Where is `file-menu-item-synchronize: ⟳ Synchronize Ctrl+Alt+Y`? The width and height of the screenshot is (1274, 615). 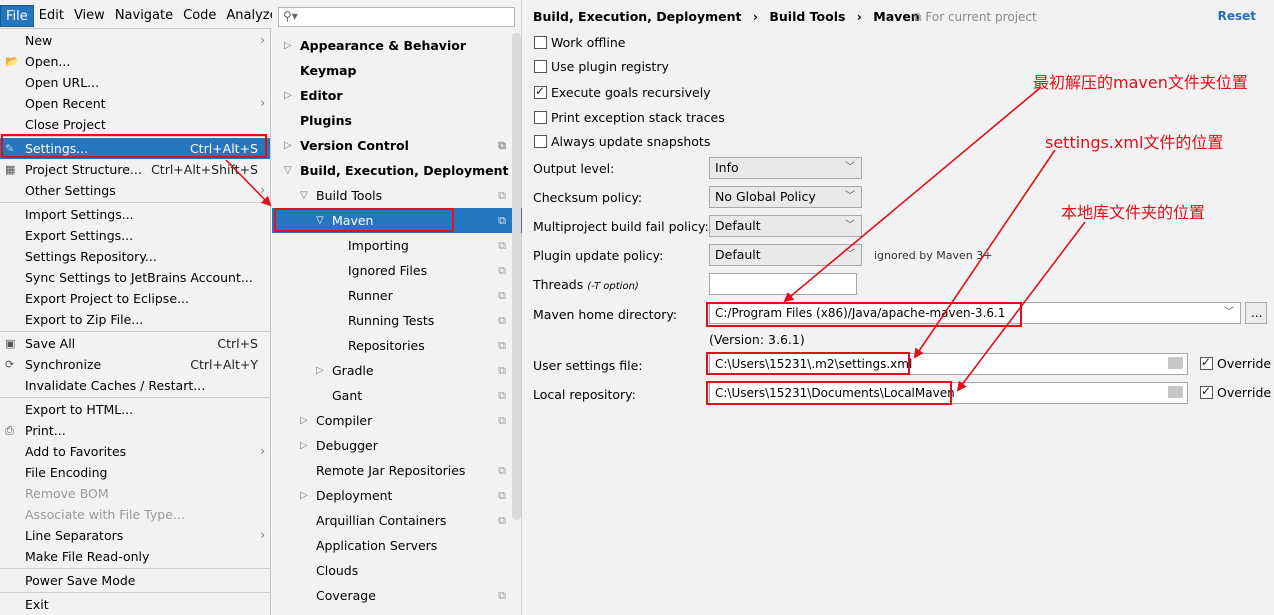
file-menu-item-synchronize: ⟳ Synchronize Ctrl+Alt+Y is located at coordinates (135, 364).